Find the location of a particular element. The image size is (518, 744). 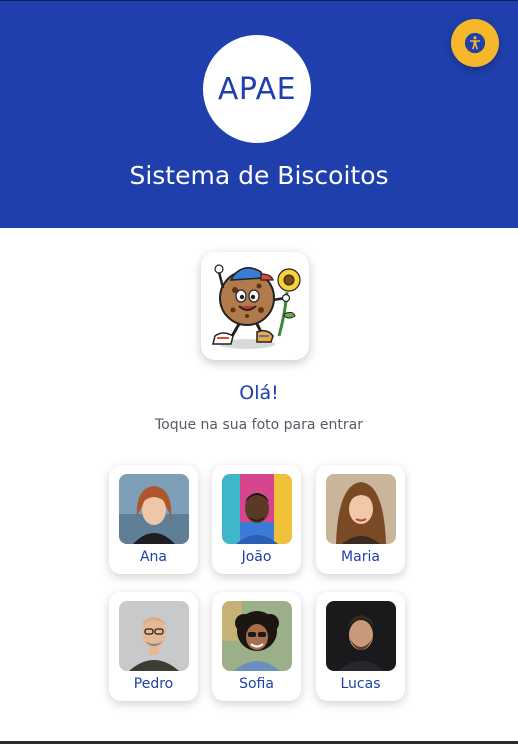

logo-text: APAE is located at coordinates (257, 89).